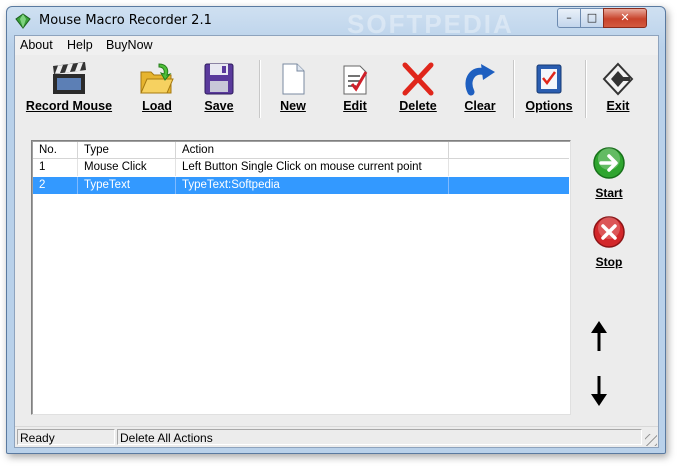  I want to click on window-title: Mouse Macro Recorder 2.1, so click(125, 20).